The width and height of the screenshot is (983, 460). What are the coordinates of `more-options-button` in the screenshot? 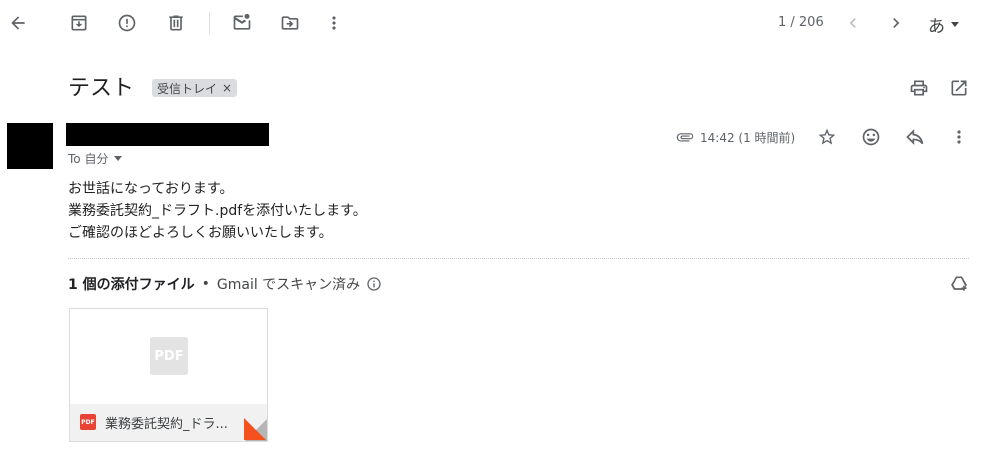 It's located at (334, 23).